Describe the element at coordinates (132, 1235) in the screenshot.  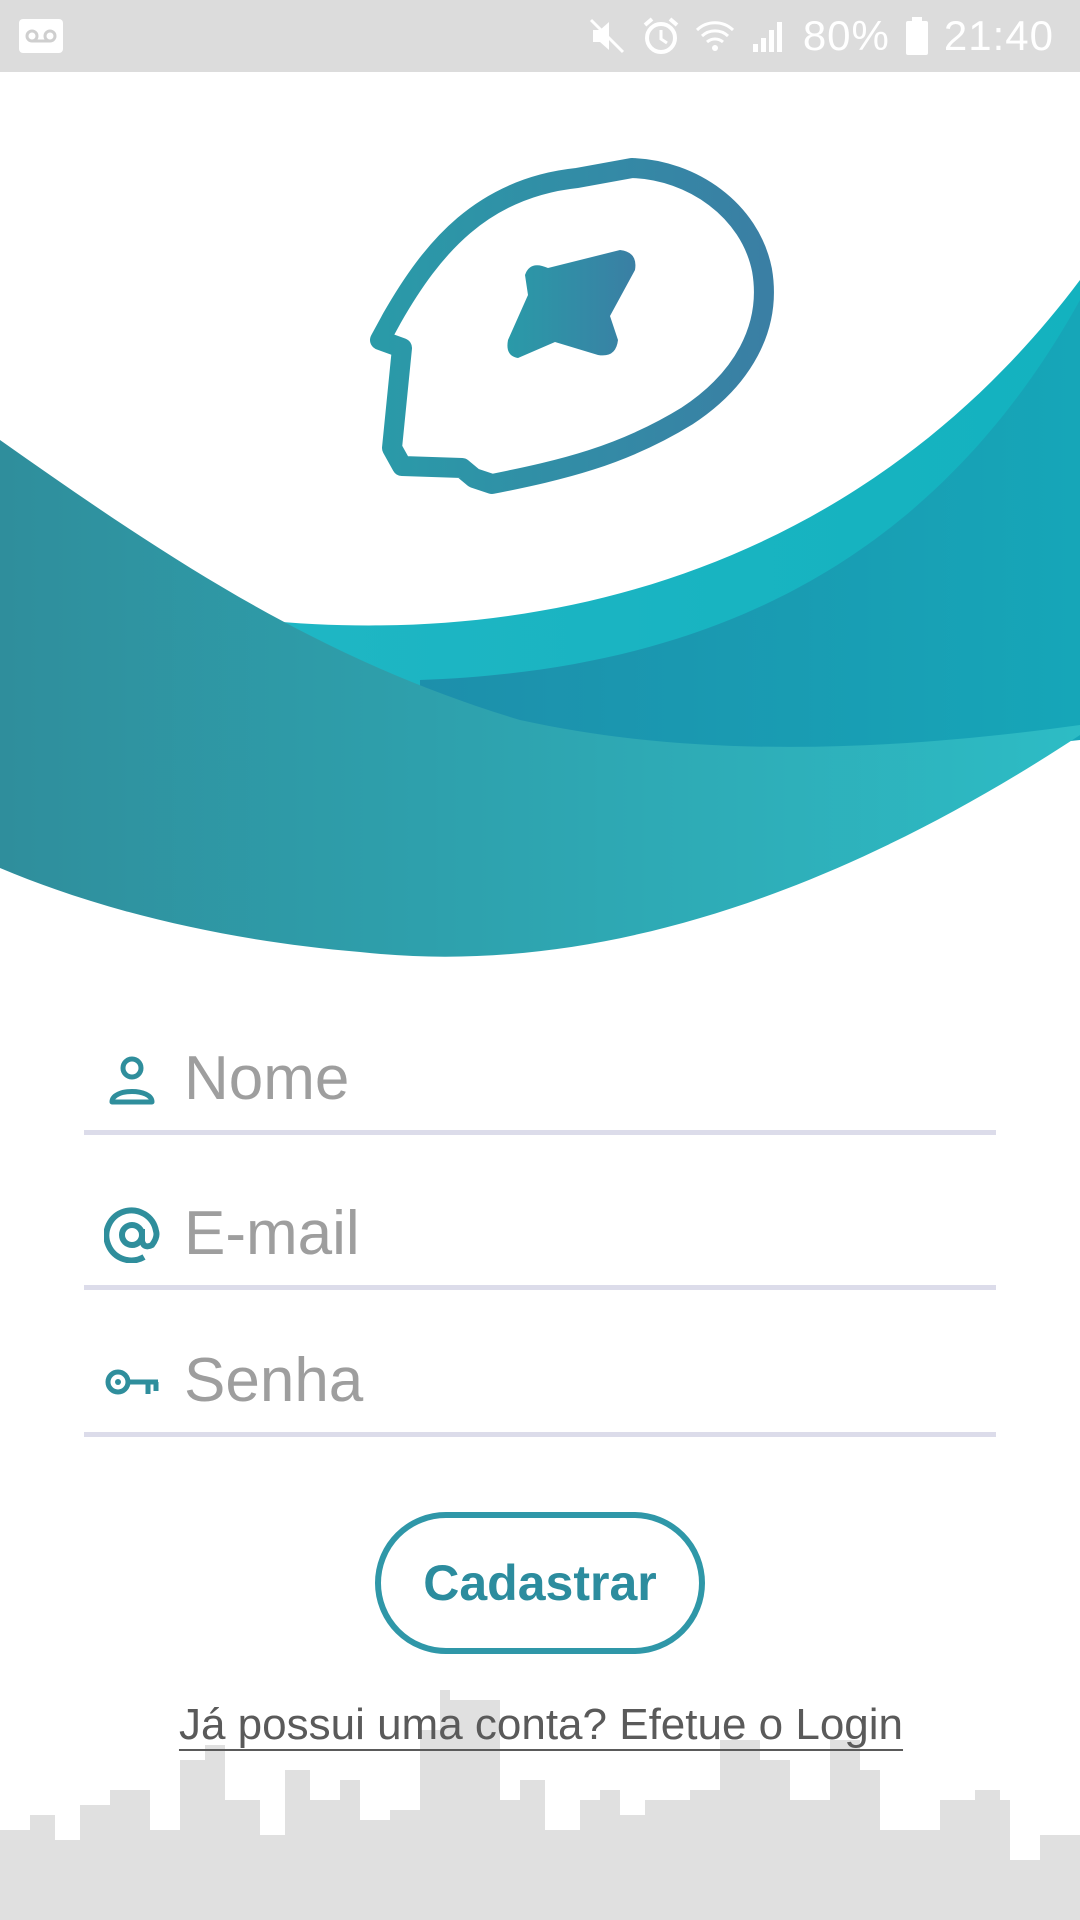
I see `at-sign-icon` at that location.